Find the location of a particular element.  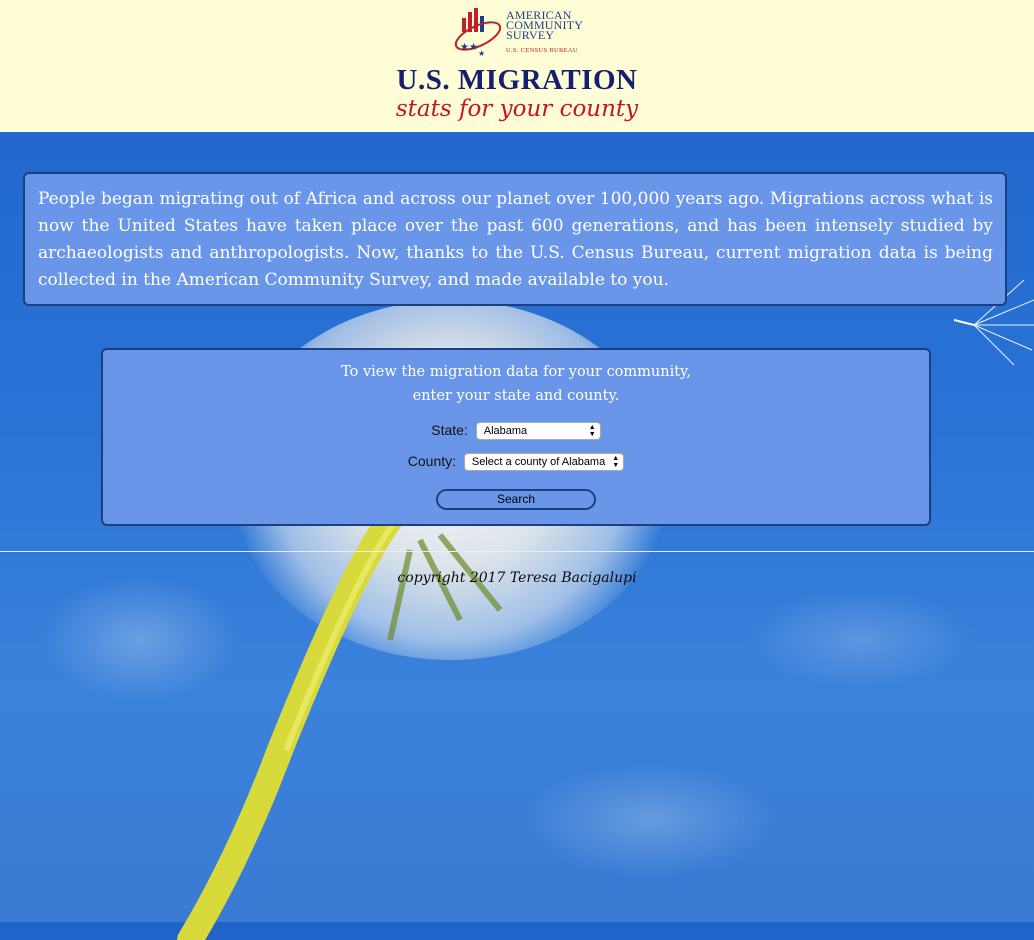

footer-divider is located at coordinates (517, 551).